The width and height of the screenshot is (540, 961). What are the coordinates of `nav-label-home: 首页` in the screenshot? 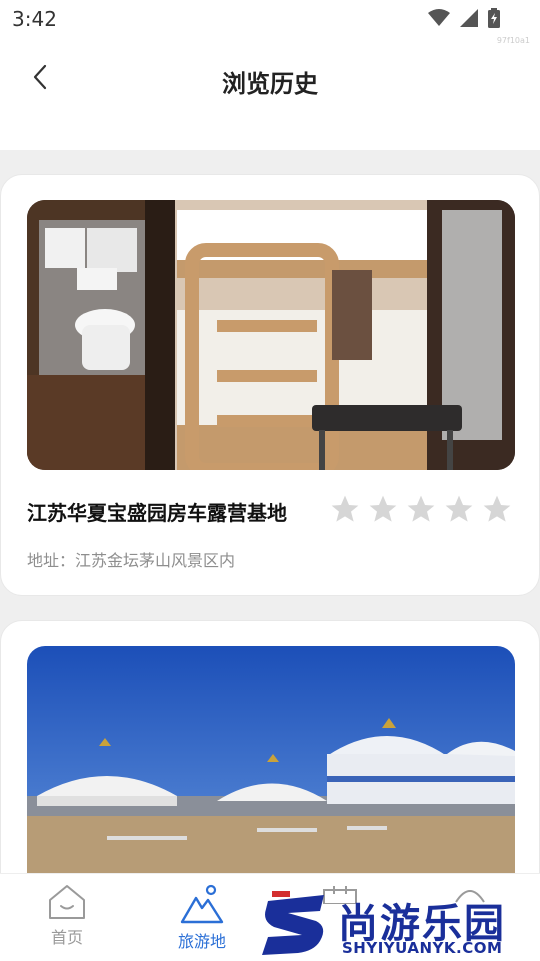 It's located at (66, 937).